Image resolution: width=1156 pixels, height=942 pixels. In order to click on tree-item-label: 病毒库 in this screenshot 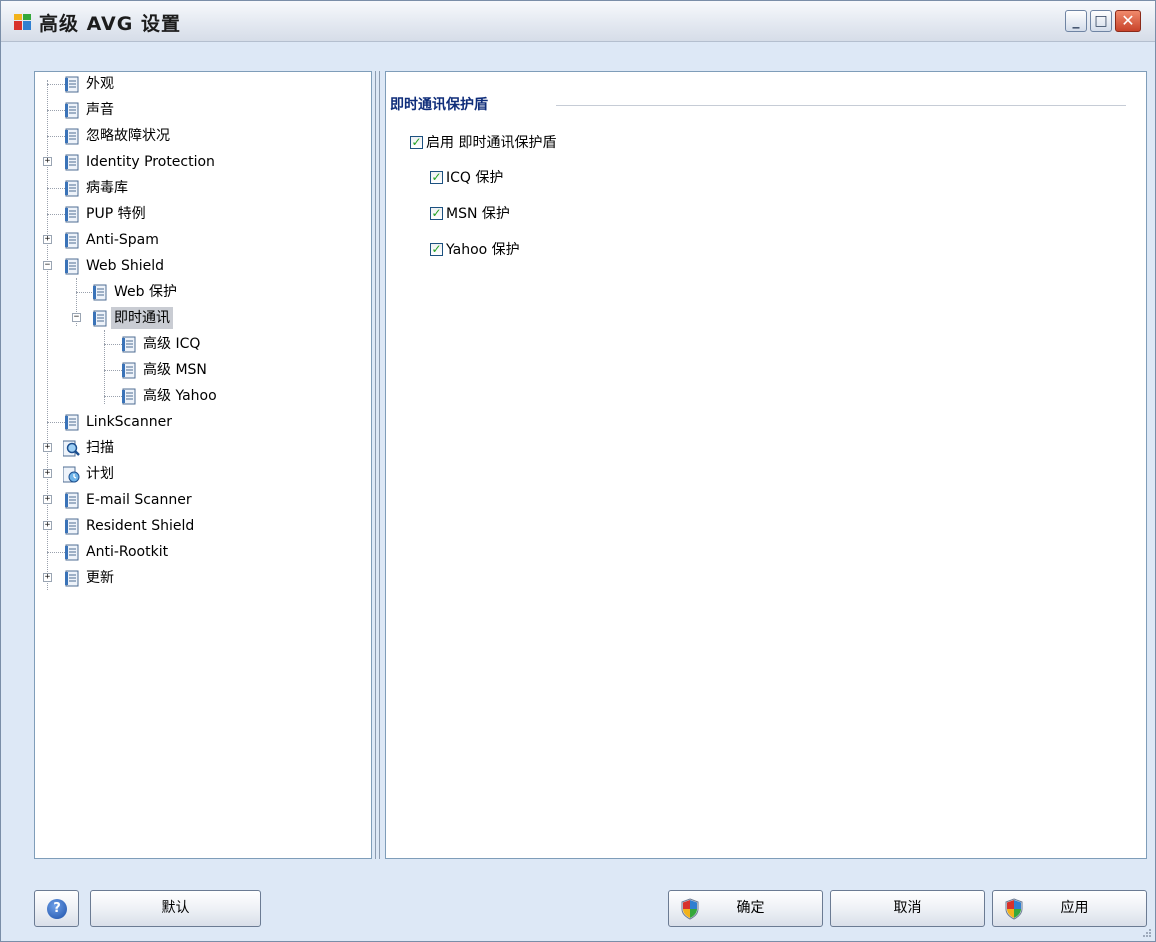, I will do `click(107, 188)`.